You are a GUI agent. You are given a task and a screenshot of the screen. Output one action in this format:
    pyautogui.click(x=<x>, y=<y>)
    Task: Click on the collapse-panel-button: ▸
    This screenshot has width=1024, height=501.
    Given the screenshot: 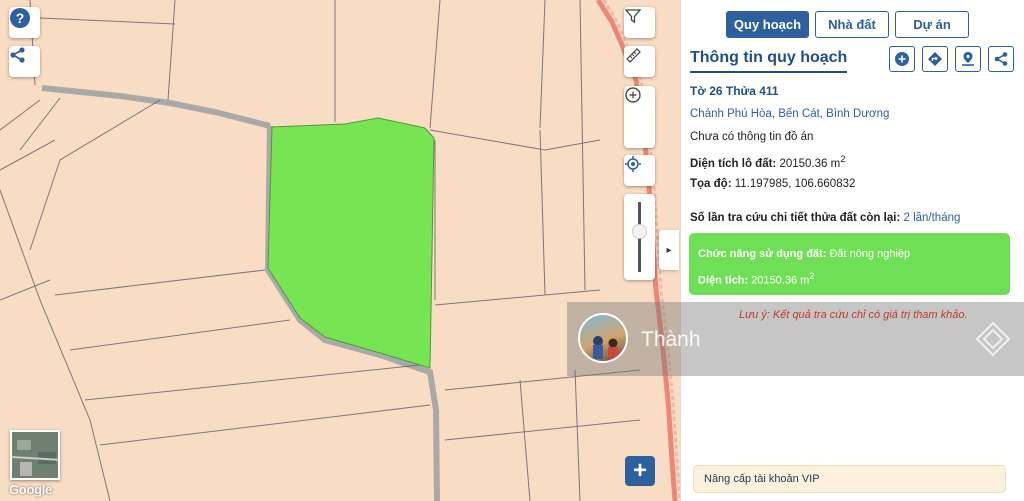 What is the action you would take?
    pyautogui.click(x=669, y=250)
    